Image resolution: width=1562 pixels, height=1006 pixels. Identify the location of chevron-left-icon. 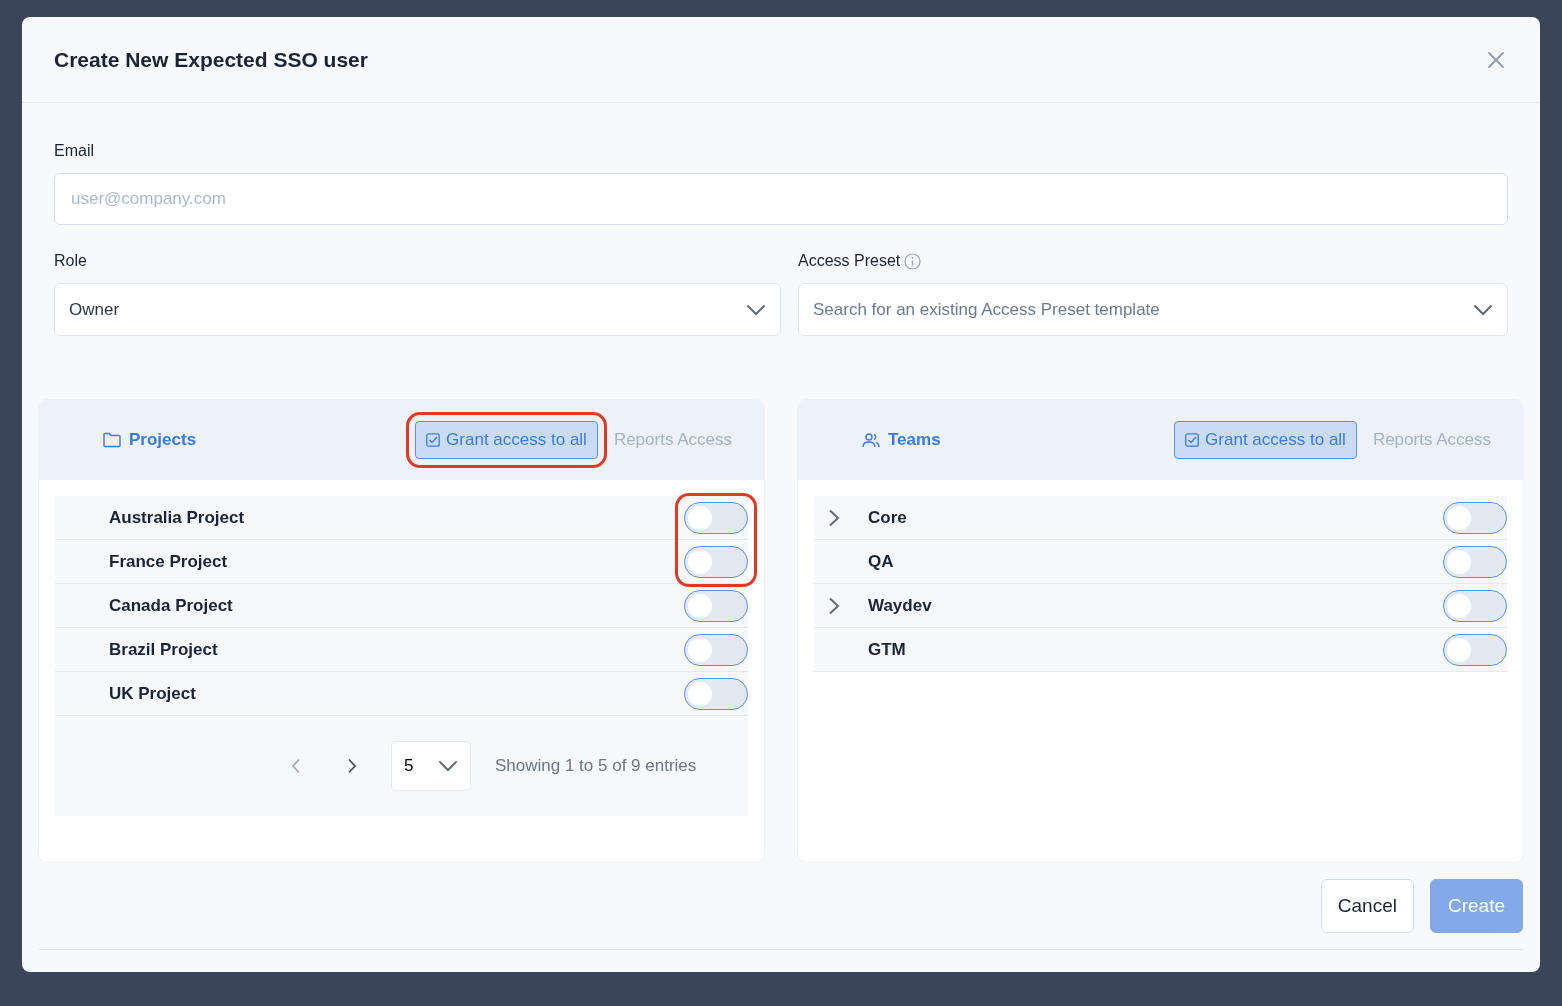
(296, 766).